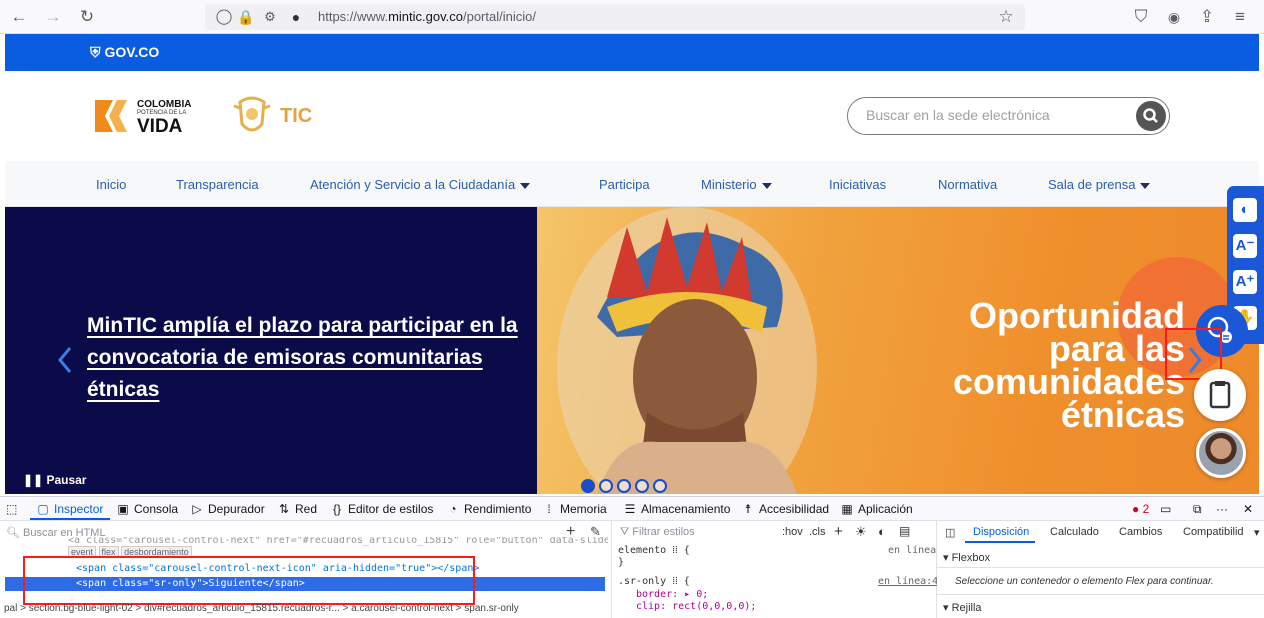  Describe the element at coordinates (950, 532) in the screenshot. I see `layout-toggle-icon: ◫` at that location.